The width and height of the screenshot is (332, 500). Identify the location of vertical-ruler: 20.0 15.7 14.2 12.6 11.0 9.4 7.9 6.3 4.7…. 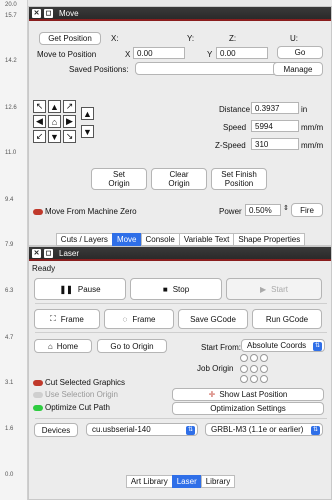
(14, 250).